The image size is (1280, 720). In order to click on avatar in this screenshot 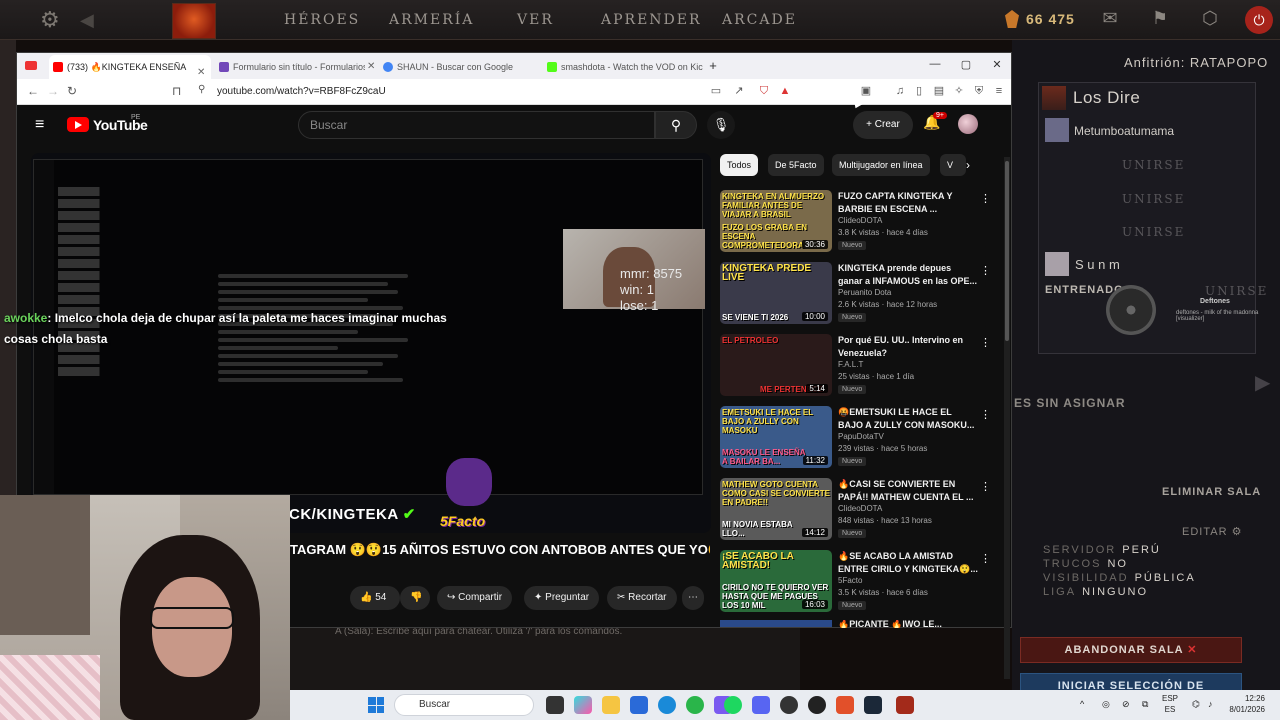, I will do `click(968, 124)`.